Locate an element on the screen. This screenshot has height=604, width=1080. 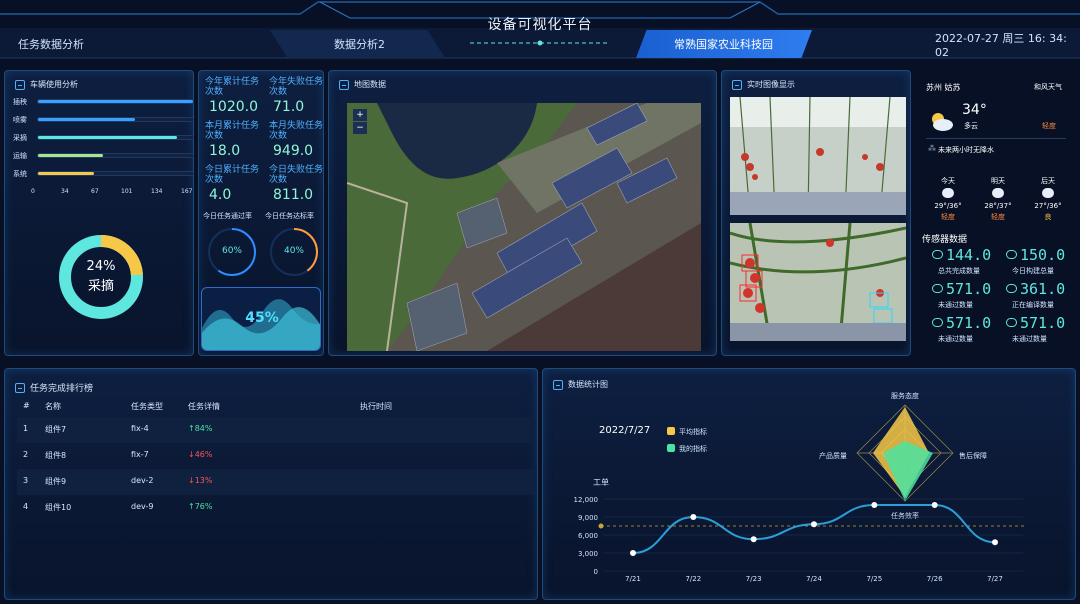
vehicle-bar-label: 喷雾 is located at coordinates (20, 120).